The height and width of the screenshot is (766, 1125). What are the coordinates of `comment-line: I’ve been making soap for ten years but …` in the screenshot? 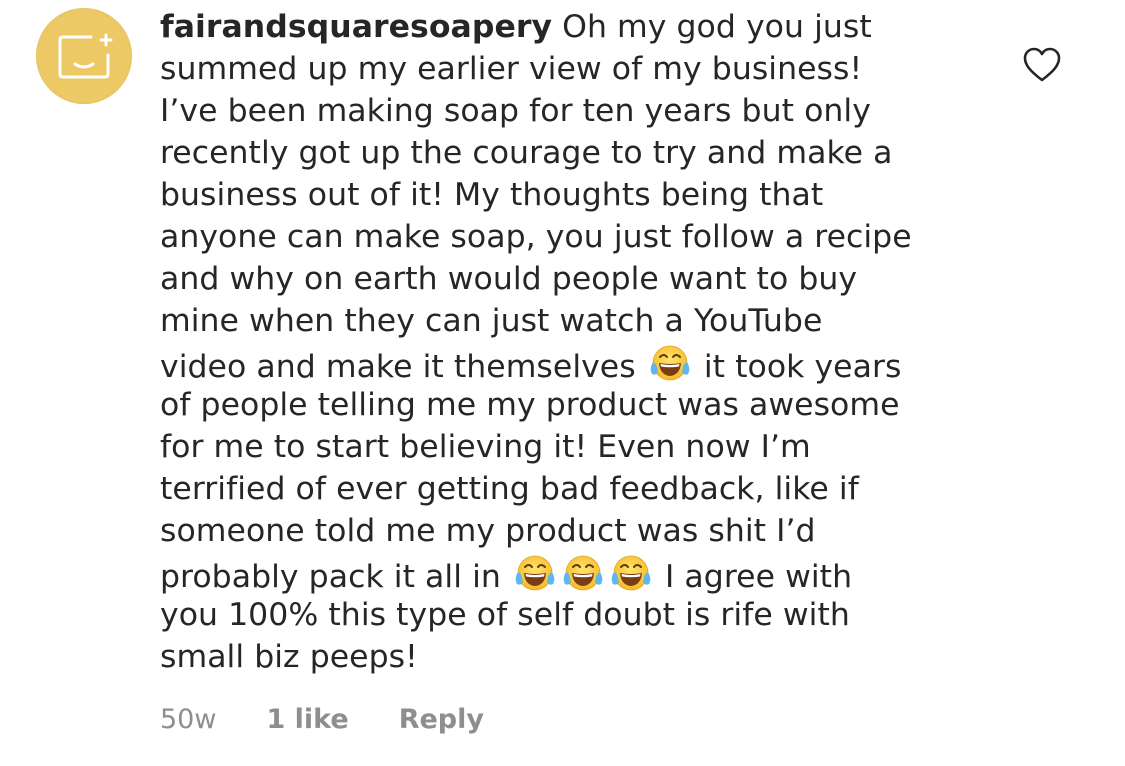 It's located at (515, 111).